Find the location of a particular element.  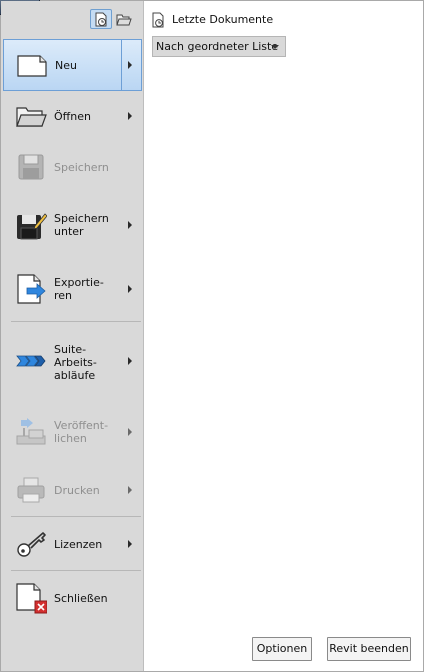

menu-item-suite-arbeitsablaeufe: Suite- Arbeits- abläufe is located at coordinates (72, 361).